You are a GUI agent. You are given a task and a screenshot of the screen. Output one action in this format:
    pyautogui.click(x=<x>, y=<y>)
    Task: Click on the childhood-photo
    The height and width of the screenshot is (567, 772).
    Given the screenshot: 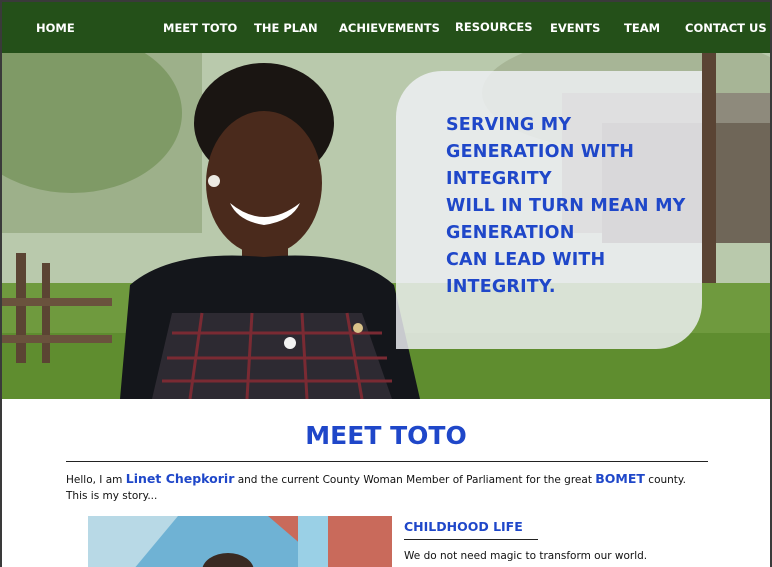 What is the action you would take?
    pyautogui.click(x=240, y=541)
    